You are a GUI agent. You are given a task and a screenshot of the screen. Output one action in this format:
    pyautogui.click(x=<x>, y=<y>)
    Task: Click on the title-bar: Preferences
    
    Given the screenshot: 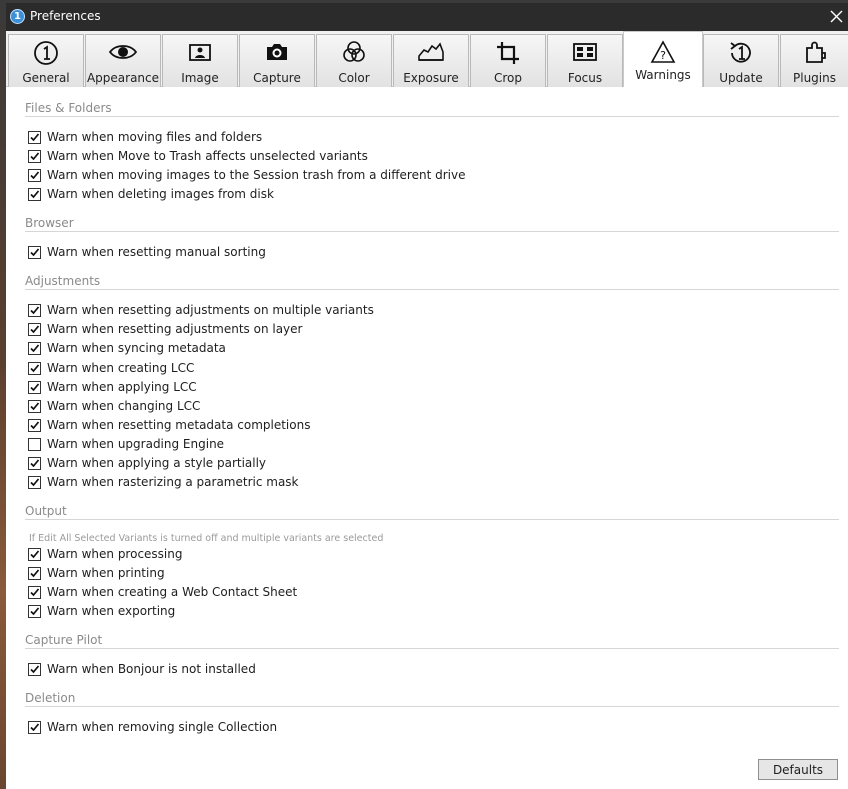 What is the action you would take?
    pyautogui.click(x=427, y=17)
    